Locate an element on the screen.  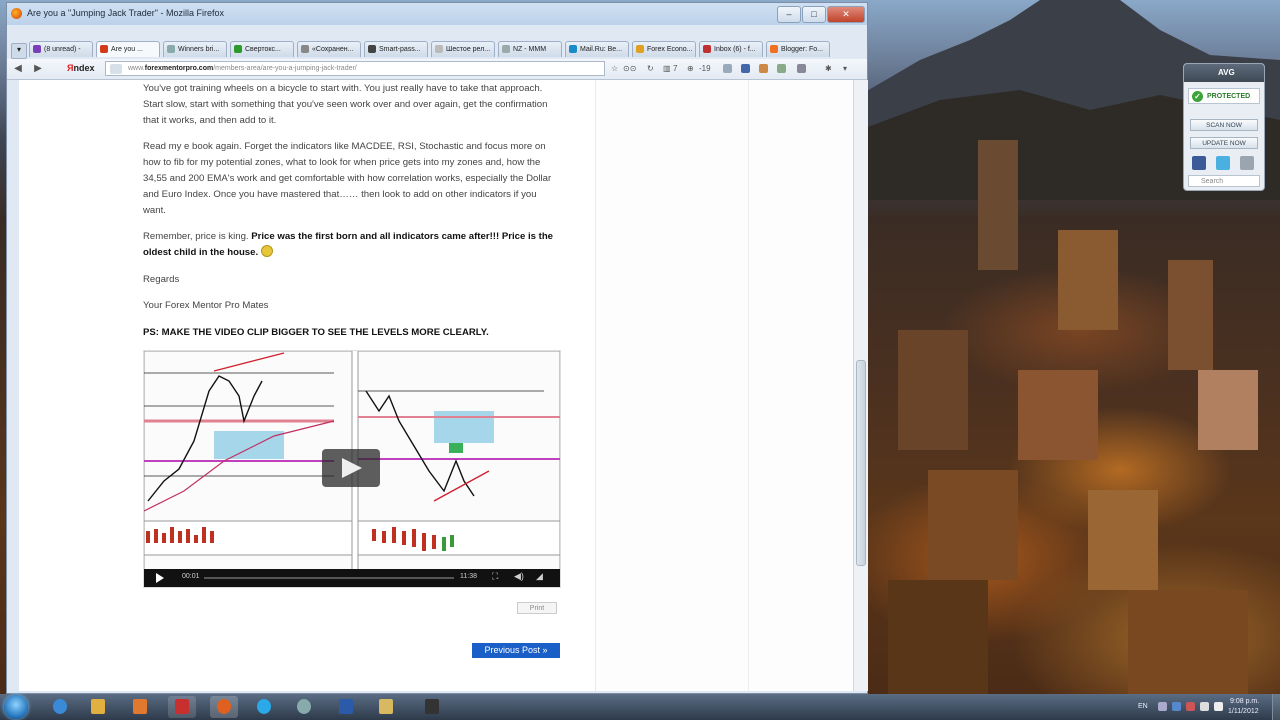
previous-post-button: Previous Post » is located at coordinates (516, 650).